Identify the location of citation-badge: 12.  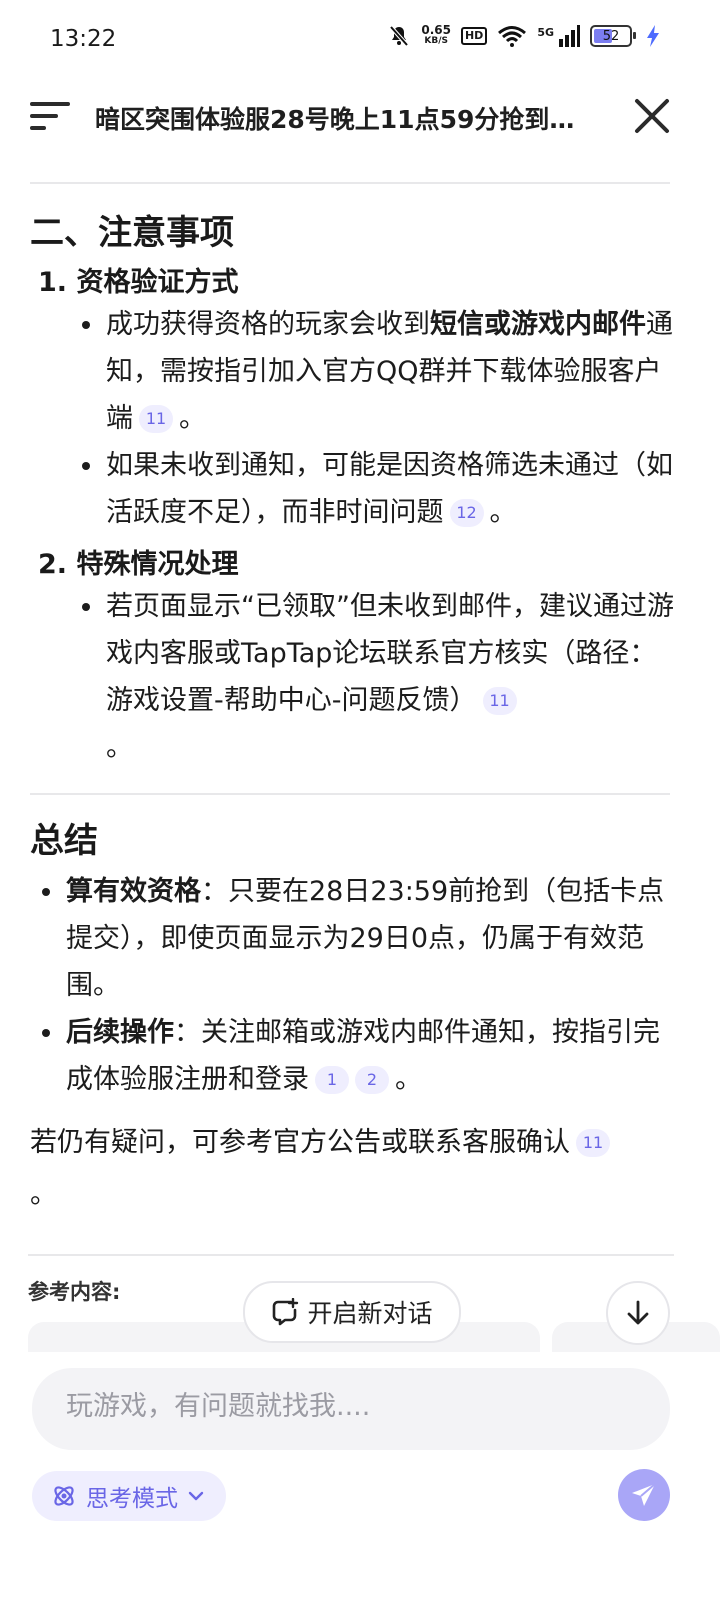
(466, 513).